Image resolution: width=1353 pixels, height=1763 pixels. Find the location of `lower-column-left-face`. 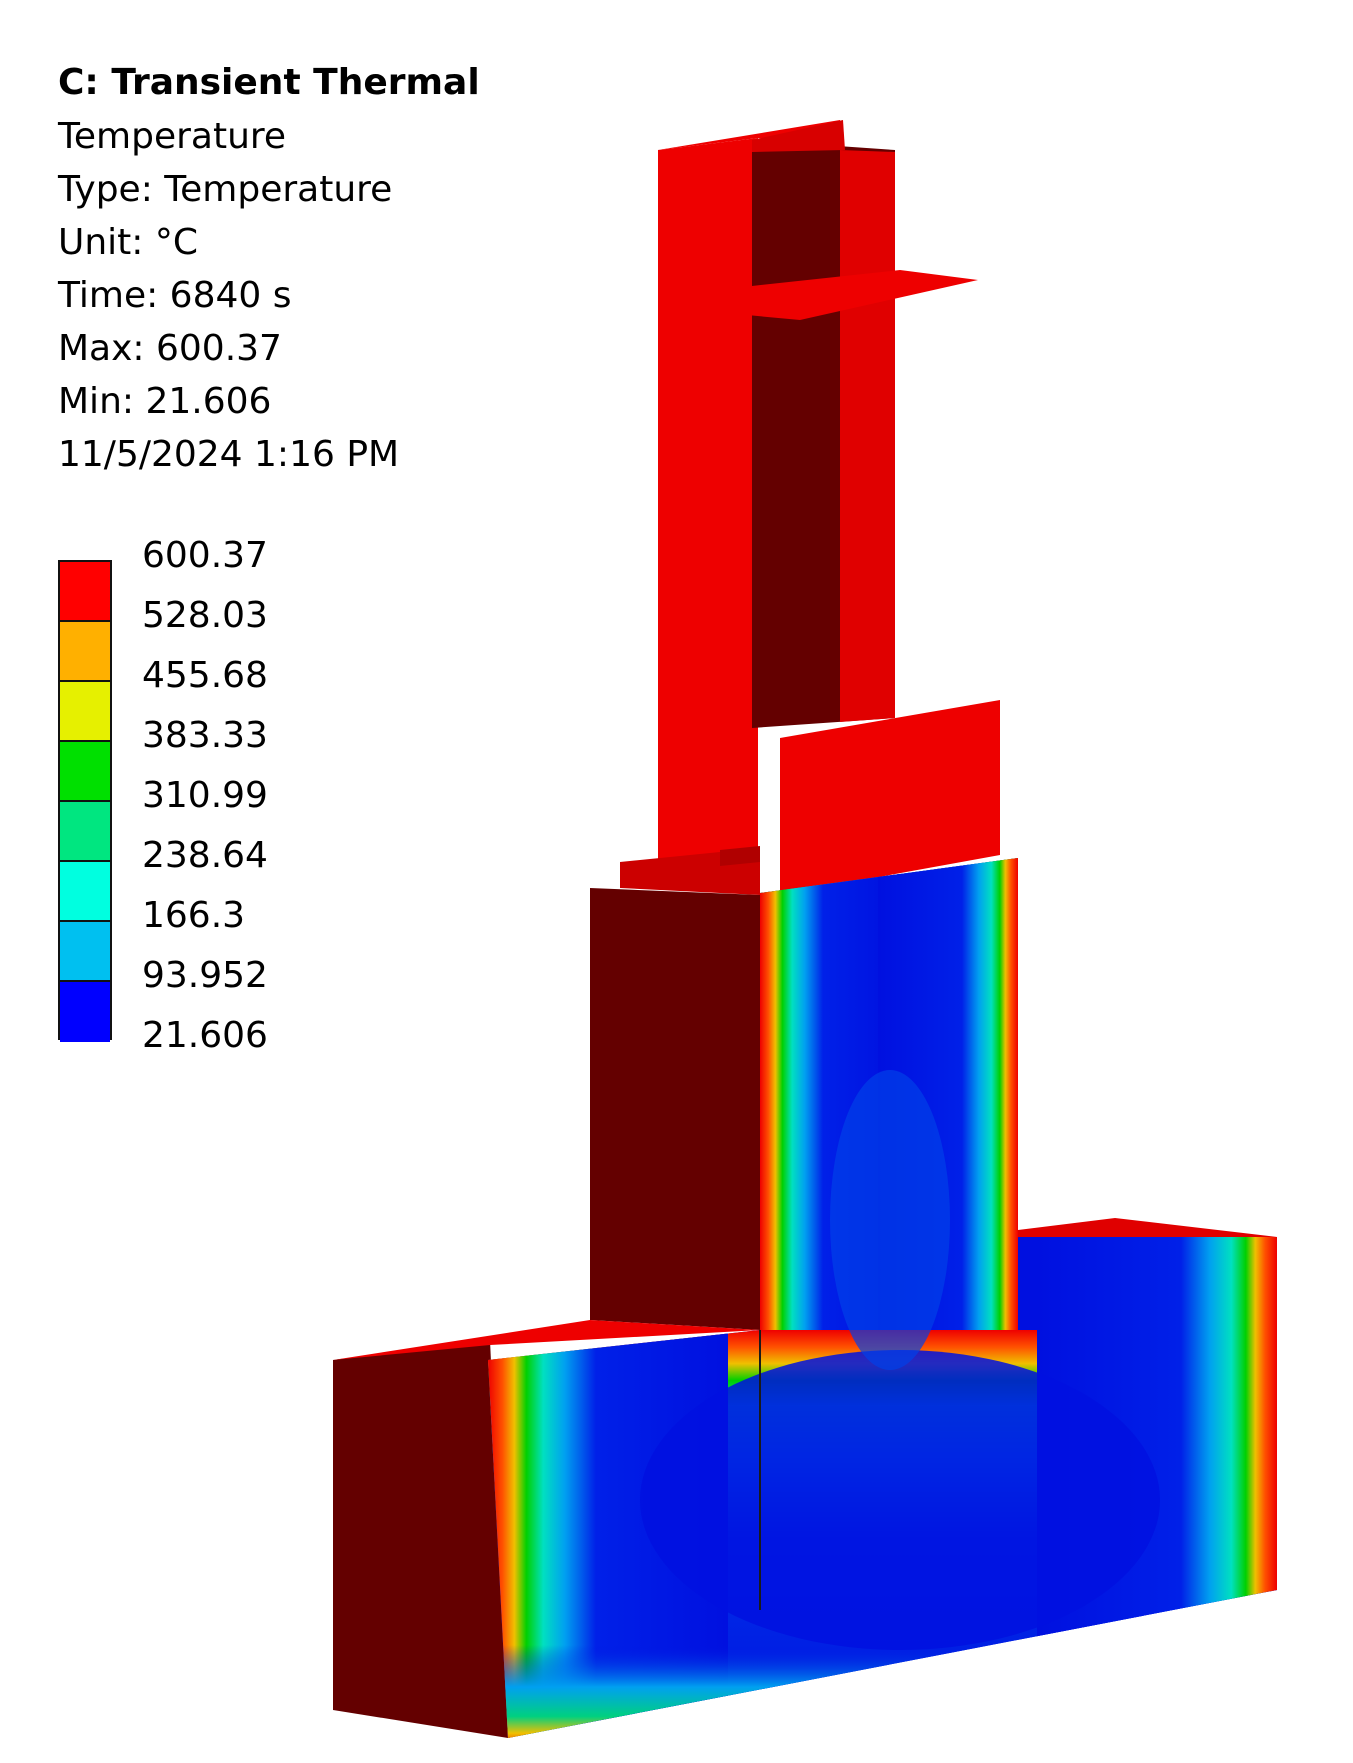

lower-column-left-face is located at coordinates (675, 1109).